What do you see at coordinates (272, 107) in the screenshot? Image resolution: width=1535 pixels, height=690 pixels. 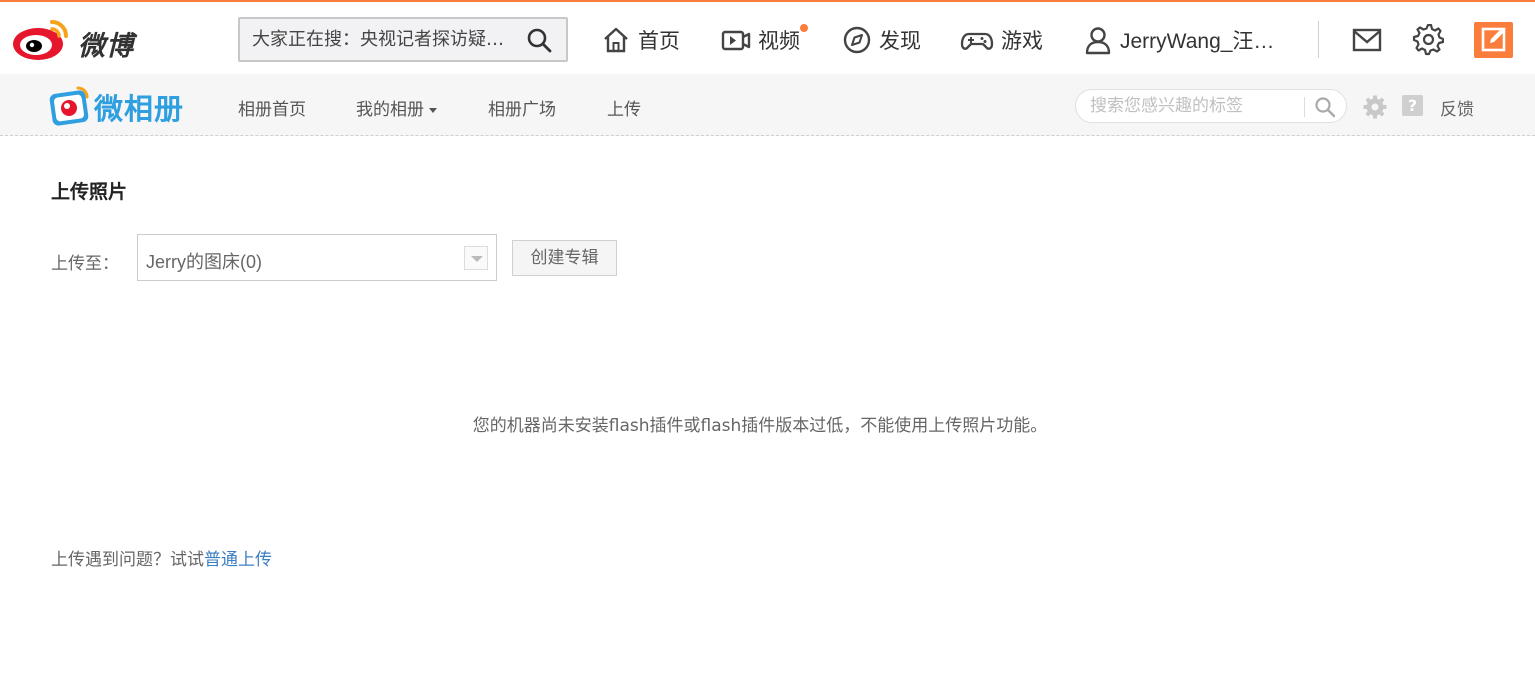 I see `album-home-link: 相册首页` at bounding box center [272, 107].